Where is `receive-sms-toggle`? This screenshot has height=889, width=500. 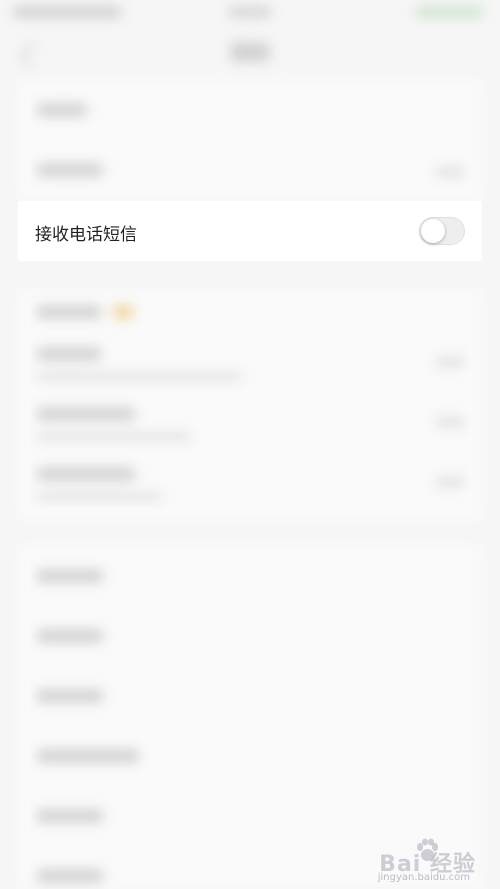 receive-sms-toggle is located at coordinates (442, 231).